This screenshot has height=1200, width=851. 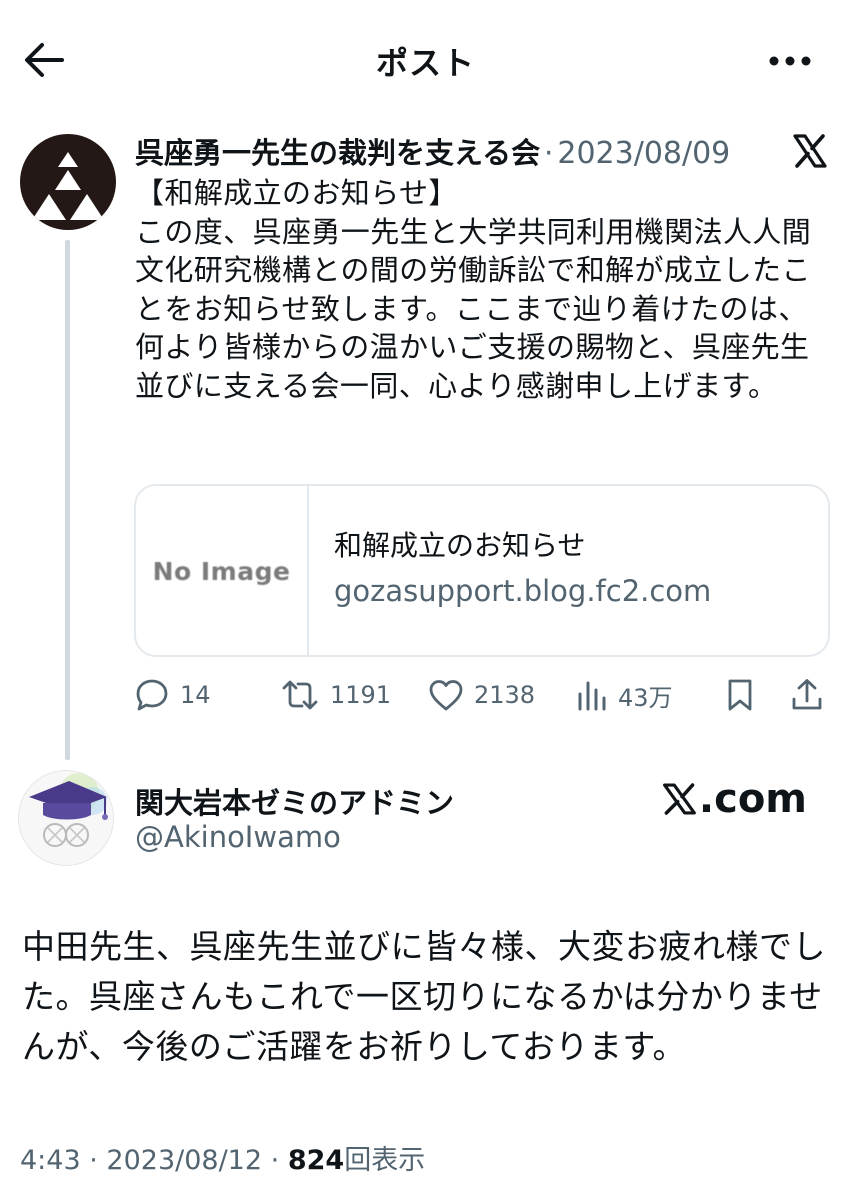 What do you see at coordinates (752, 799) in the screenshot?
I see `x-com-label: .com` at bounding box center [752, 799].